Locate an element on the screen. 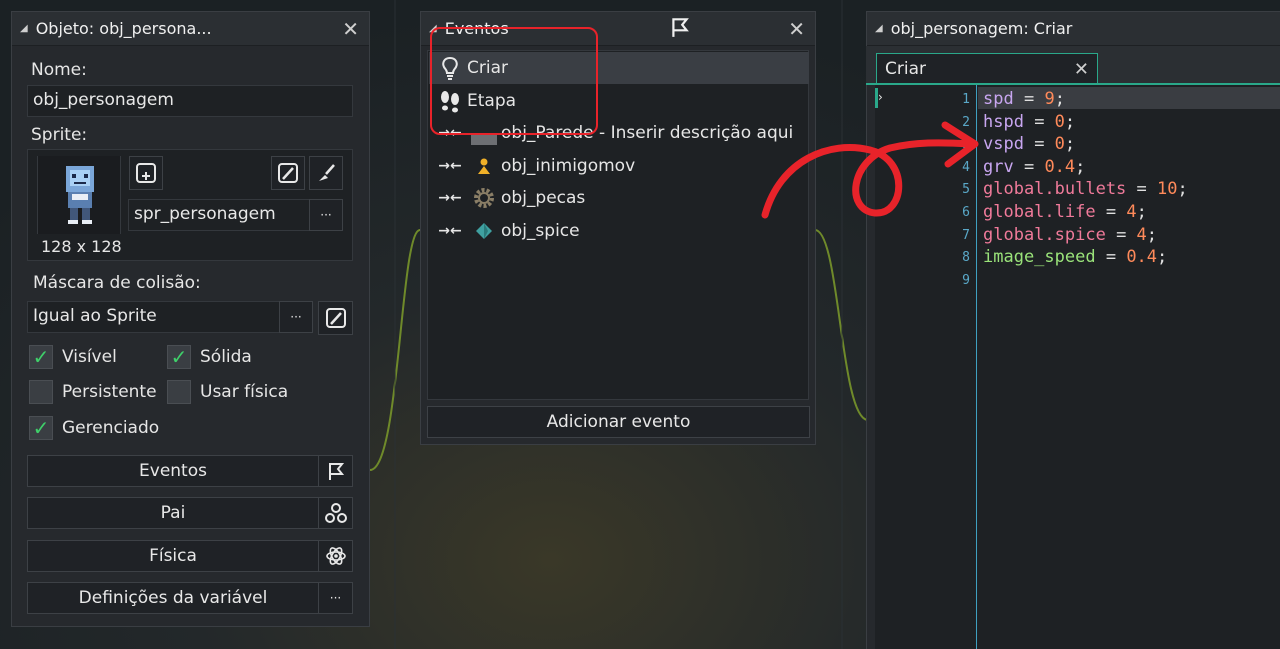 Image resolution: width=1280 pixels, height=649 pixels. hierarchy-icon is located at coordinates (335, 513).